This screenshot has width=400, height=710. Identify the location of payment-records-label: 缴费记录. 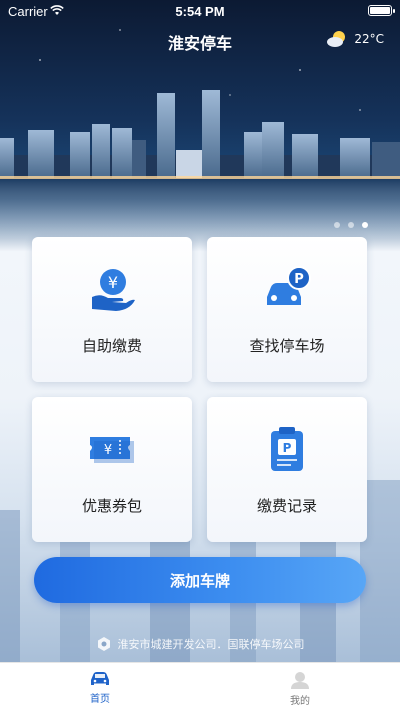
(286, 506).